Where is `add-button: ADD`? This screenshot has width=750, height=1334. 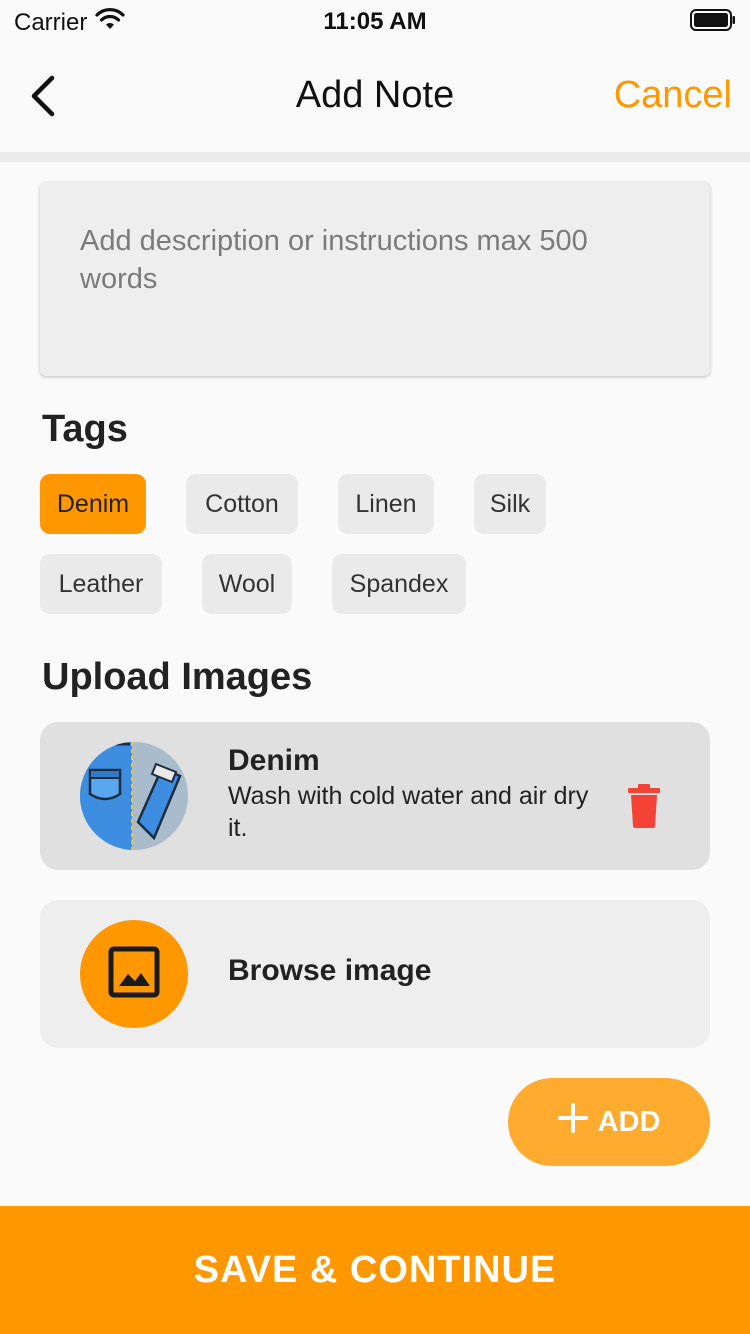
add-button: ADD is located at coordinates (609, 1122).